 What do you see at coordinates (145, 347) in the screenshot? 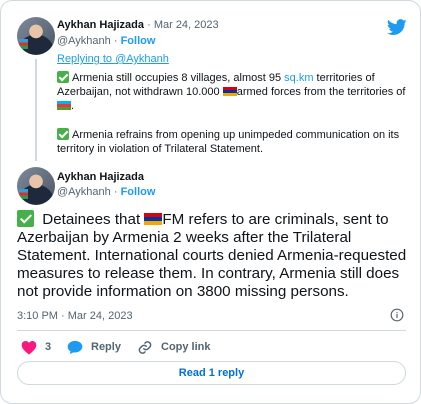
I see `link-icon` at bounding box center [145, 347].